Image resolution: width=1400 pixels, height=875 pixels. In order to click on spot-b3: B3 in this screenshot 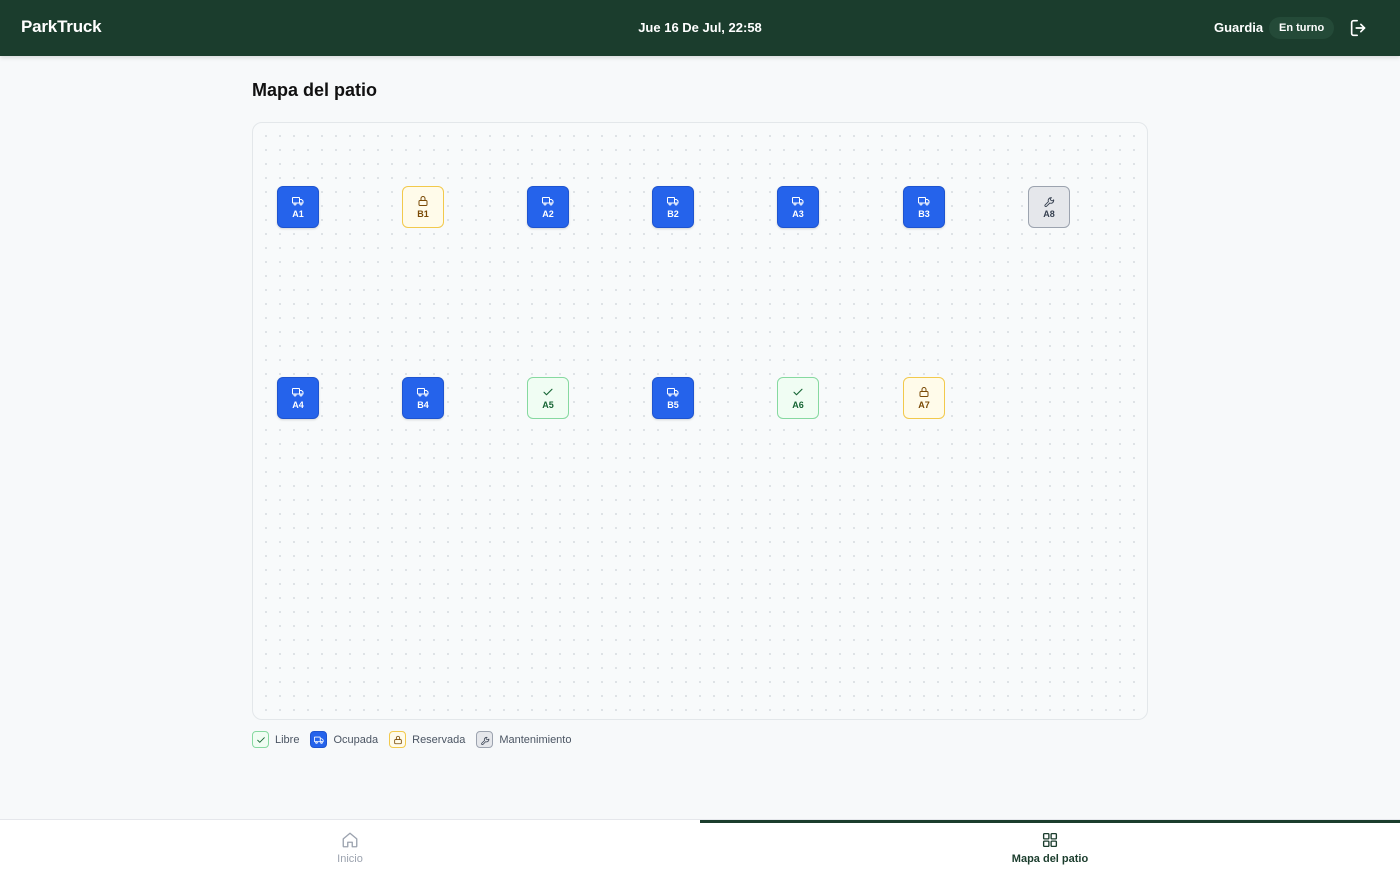, I will do `click(924, 207)`.